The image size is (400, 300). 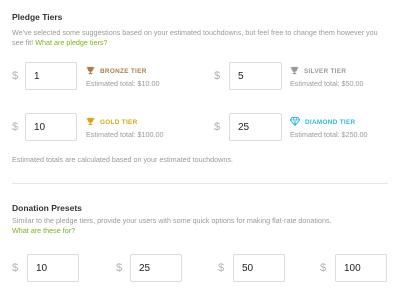 I want to click on gold-tier-label: GOLD TIER, so click(x=112, y=122).